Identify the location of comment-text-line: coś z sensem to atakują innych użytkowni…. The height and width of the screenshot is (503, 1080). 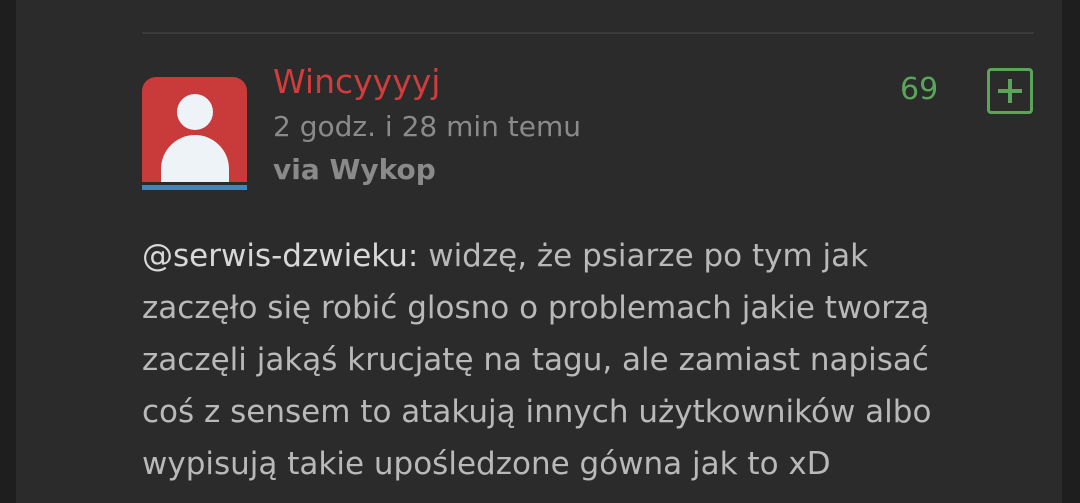
(537, 412).